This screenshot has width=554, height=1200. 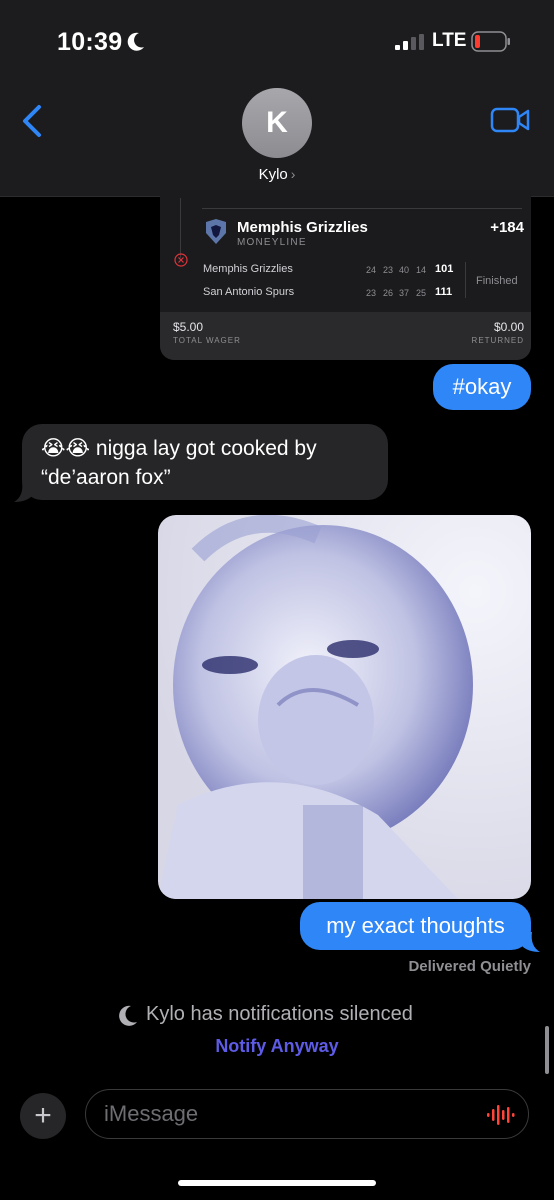 What do you see at coordinates (371, 293) in the screenshot?
I see `score-q1: 23` at bounding box center [371, 293].